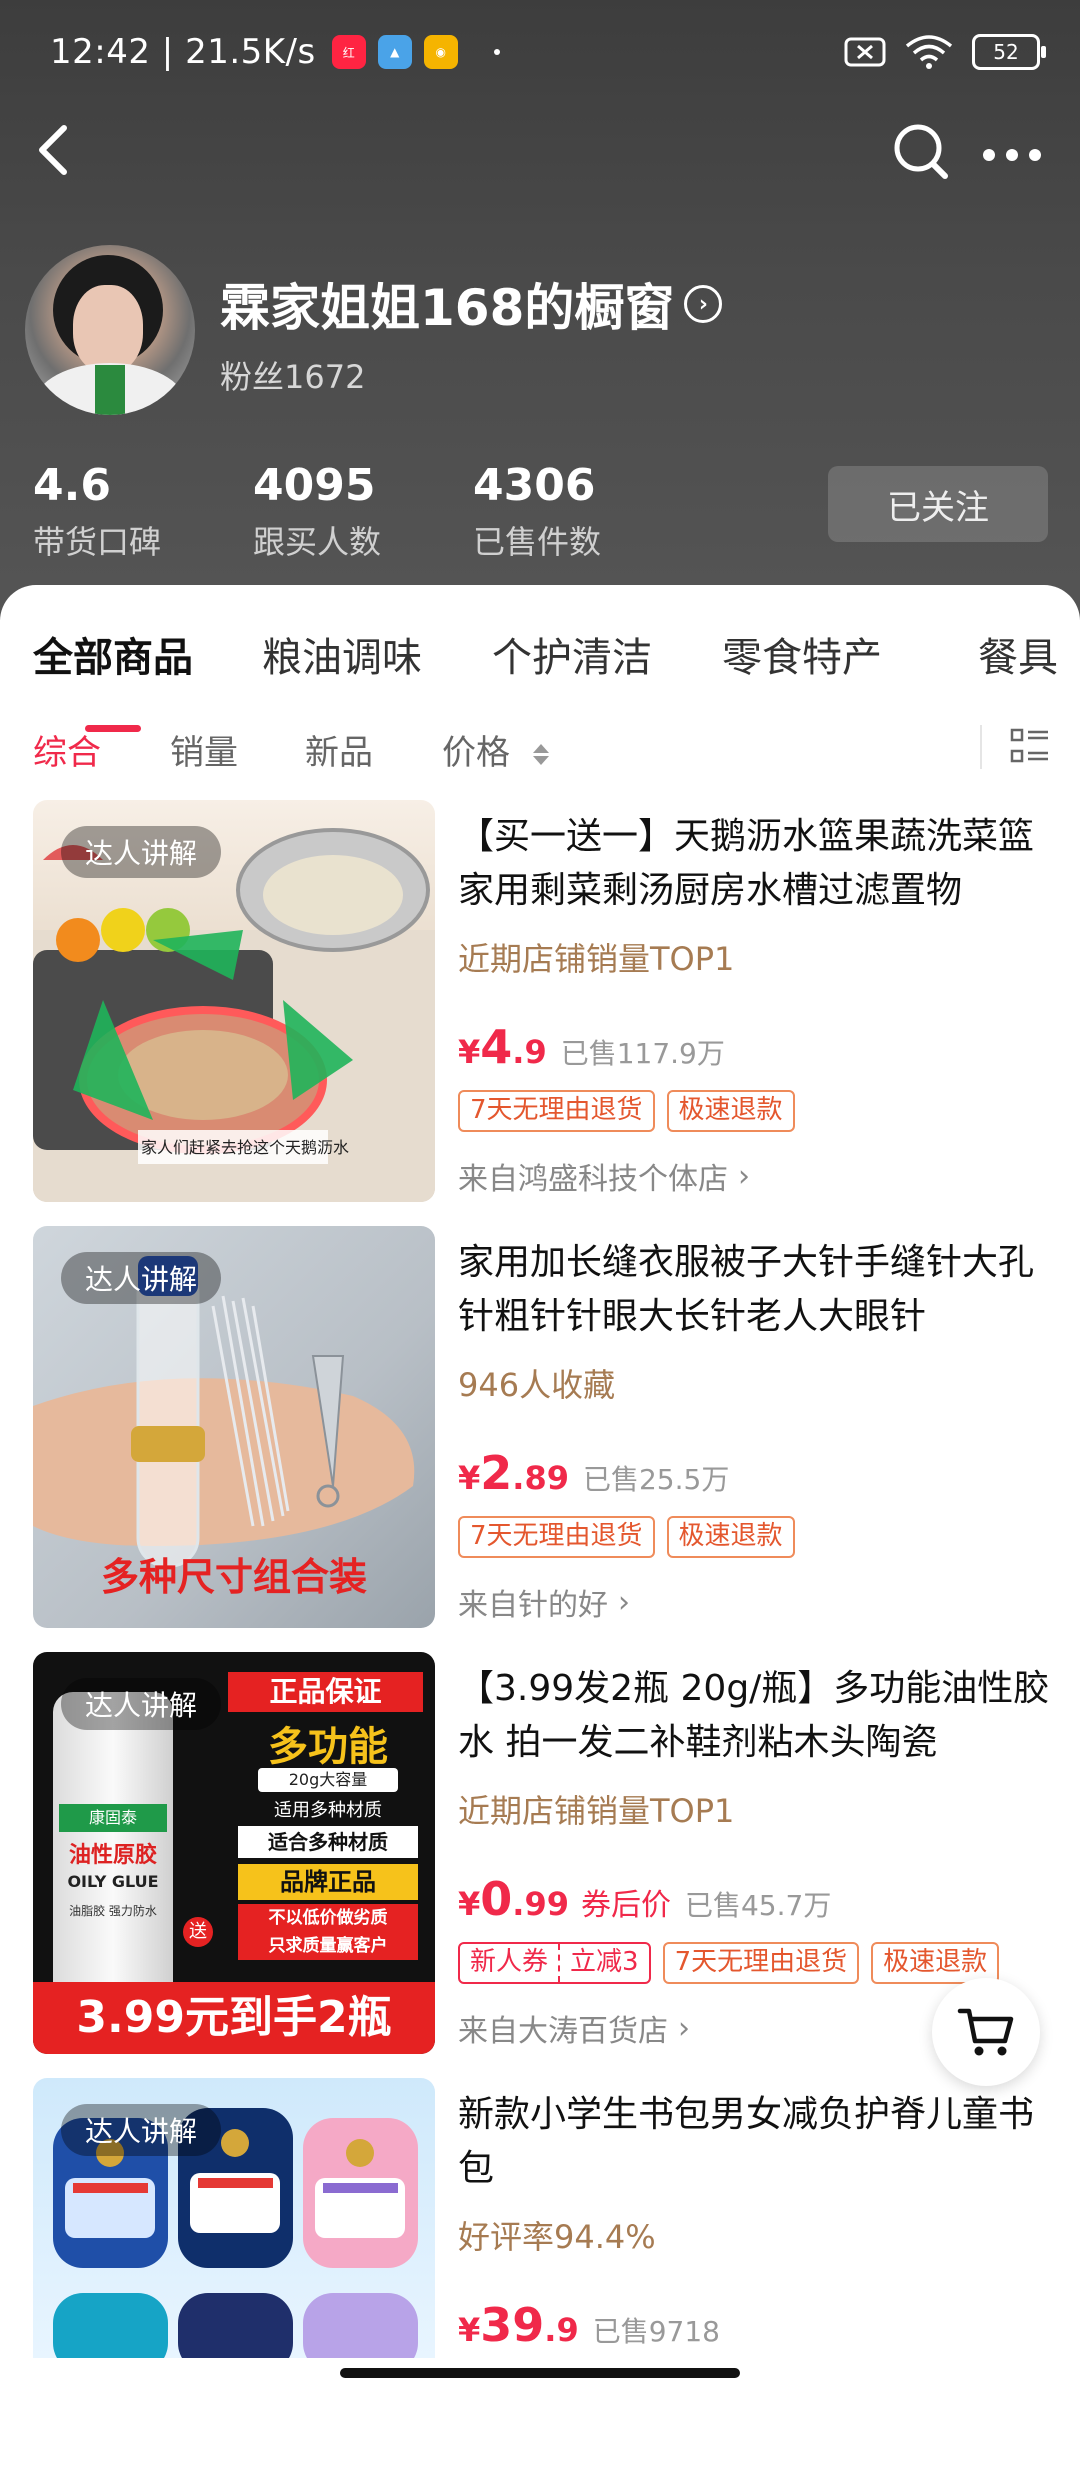 The image size is (1080, 2488). Describe the element at coordinates (204, 749) in the screenshot. I see `sort-sales: 销量` at that location.